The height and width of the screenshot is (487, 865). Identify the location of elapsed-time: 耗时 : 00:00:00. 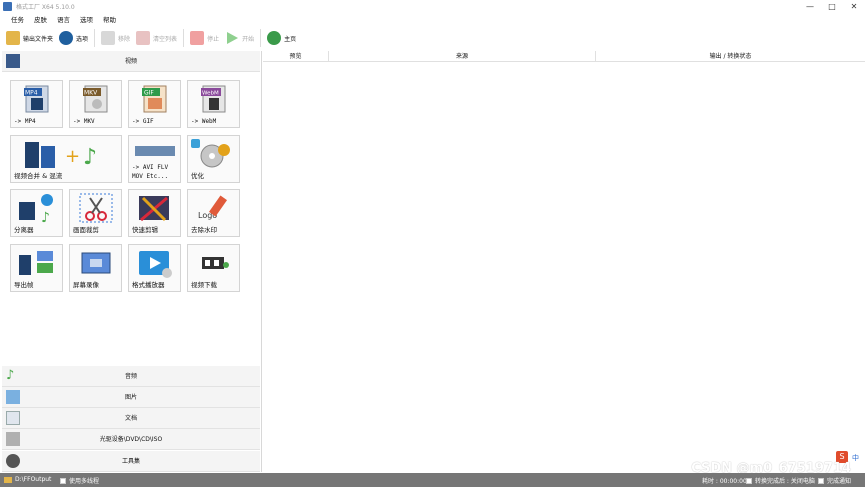
(724, 481).